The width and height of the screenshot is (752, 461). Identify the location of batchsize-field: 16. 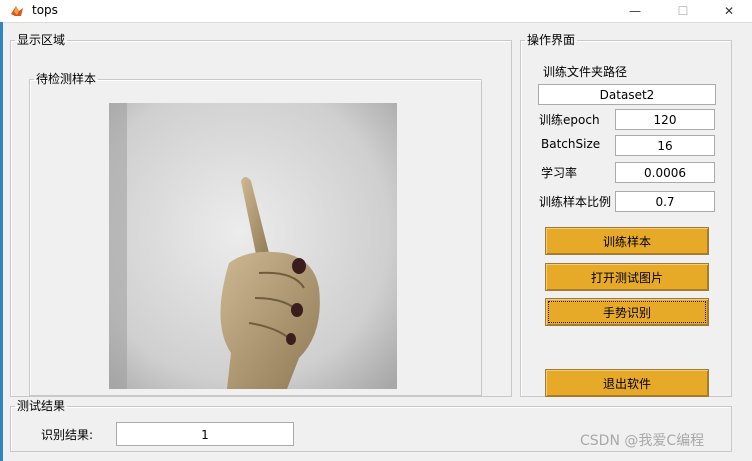
(665, 145).